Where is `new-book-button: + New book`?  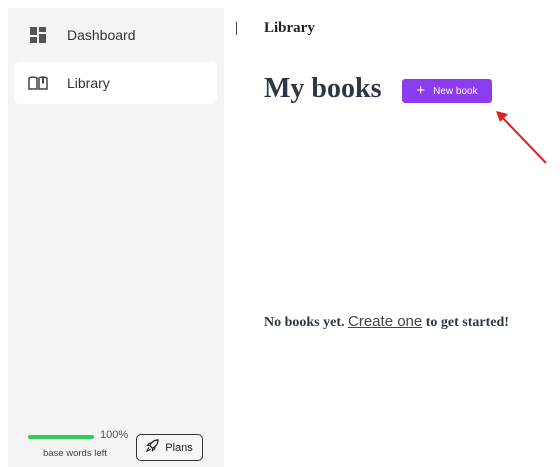 new-book-button: + New book is located at coordinates (447, 91).